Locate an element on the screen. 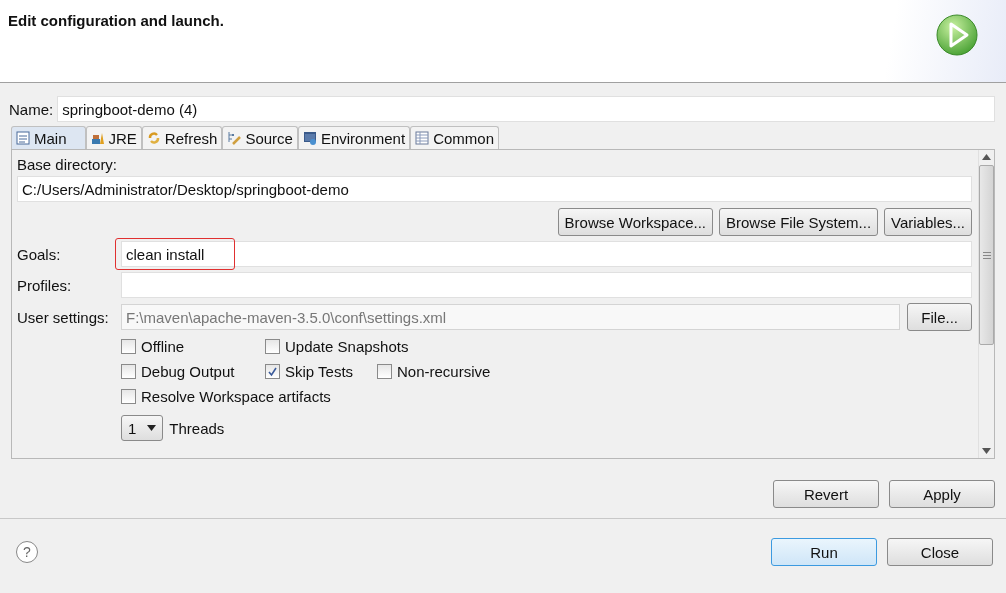 The image size is (1006, 593). scroll-down-icon is located at coordinates (986, 451).